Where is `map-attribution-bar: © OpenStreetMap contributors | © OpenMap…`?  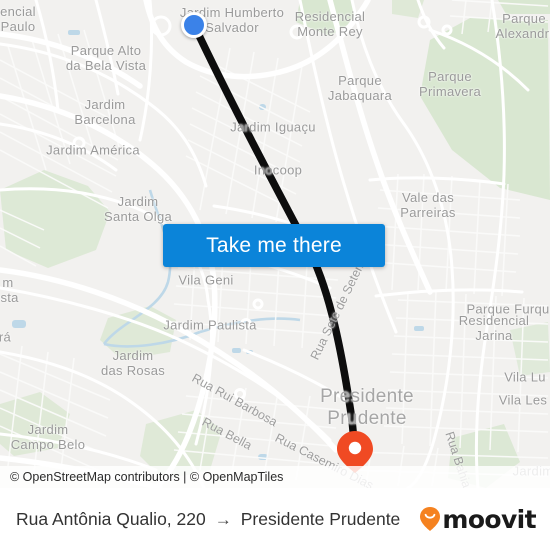
map-attribution-bar: © OpenStreetMap contributors | © OpenMap… is located at coordinates (275, 477).